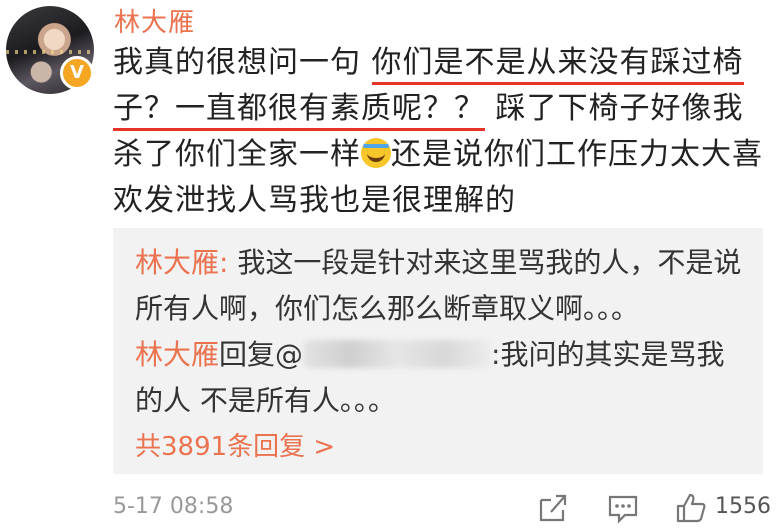 The image size is (783, 532). What do you see at coordinates (50, 52) in the screenshot?
I see `avatar-photo` at bounding box center [50, 52].